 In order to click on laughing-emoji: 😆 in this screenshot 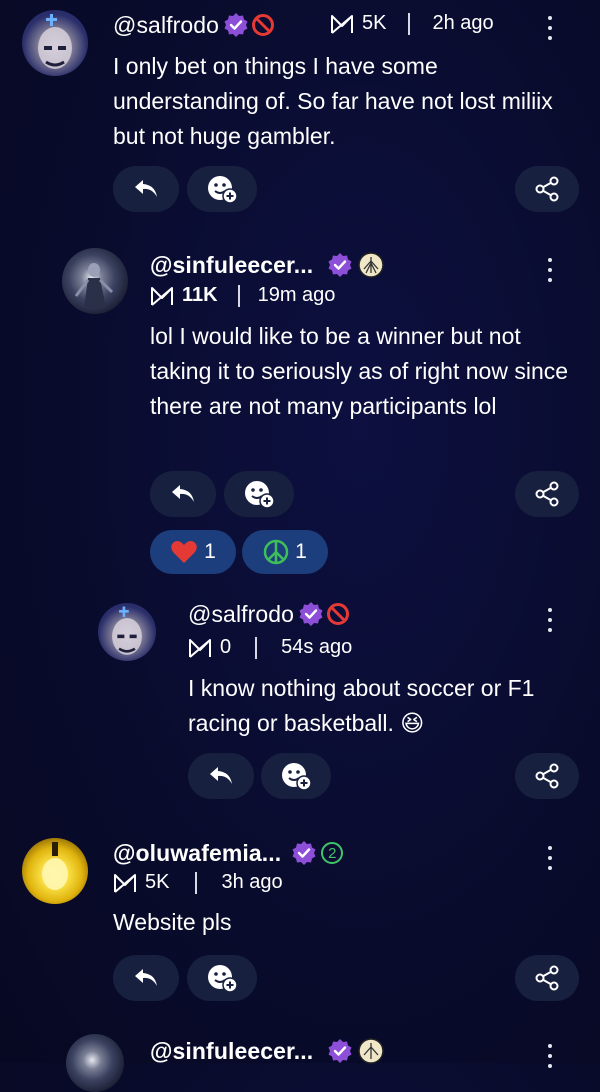, I will do `click(412, 724)`.